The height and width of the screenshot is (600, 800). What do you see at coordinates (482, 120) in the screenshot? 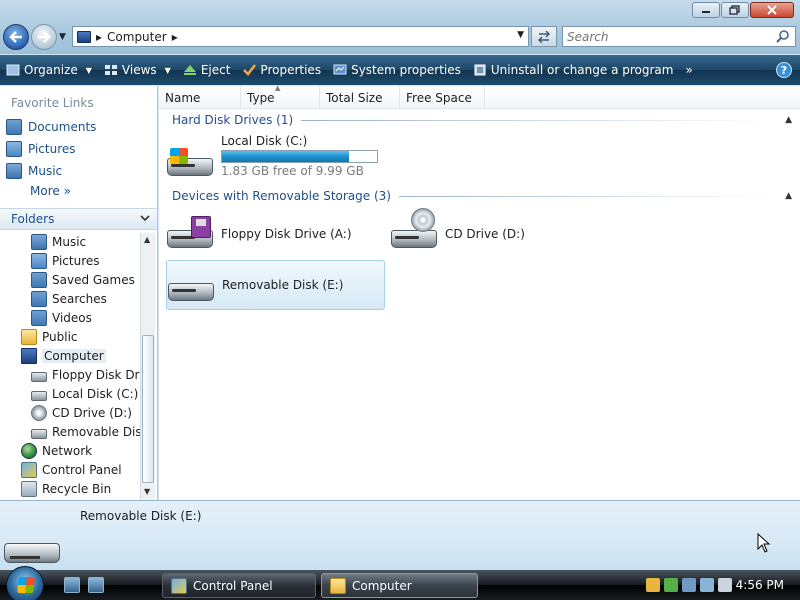
I see `group-header-hard-disk-drives: Hard Disk Drives (1) ▲` at bounding box center [482, 120].